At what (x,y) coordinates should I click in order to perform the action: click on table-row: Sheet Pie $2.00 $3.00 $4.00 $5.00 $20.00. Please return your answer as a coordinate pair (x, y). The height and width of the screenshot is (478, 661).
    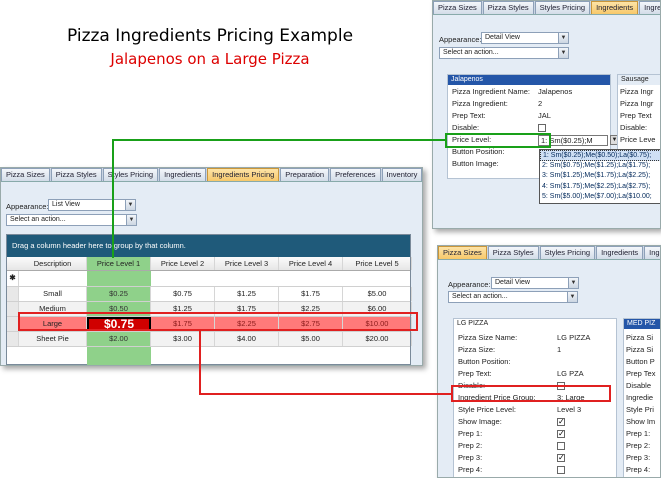
    Looking at the image, I should click on (209, 339).